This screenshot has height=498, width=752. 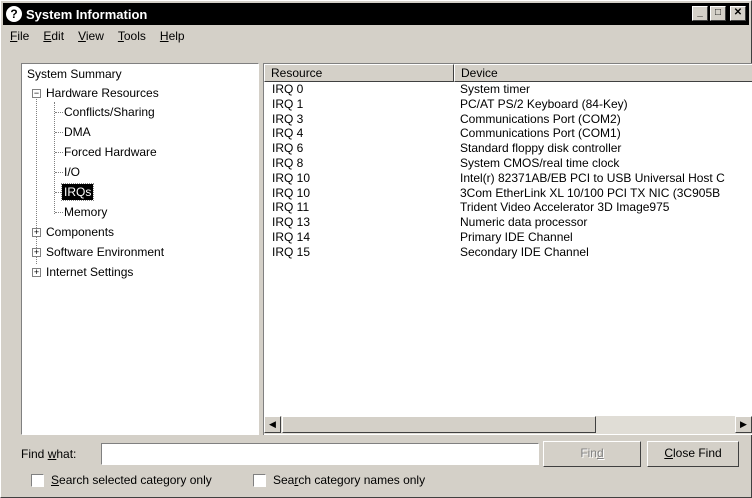 What do you see at coordinates (320, 454) in the screenshot?
I see `find-what-input` at bounding box center [320, 454].